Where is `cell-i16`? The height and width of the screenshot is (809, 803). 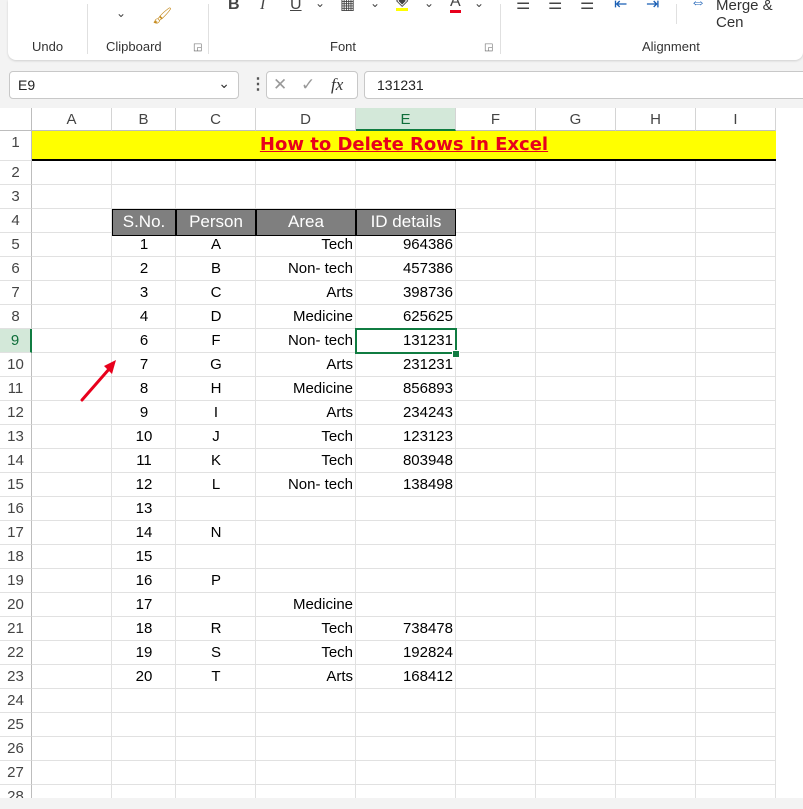 cell-i16 is located at coordinates (736, 509).